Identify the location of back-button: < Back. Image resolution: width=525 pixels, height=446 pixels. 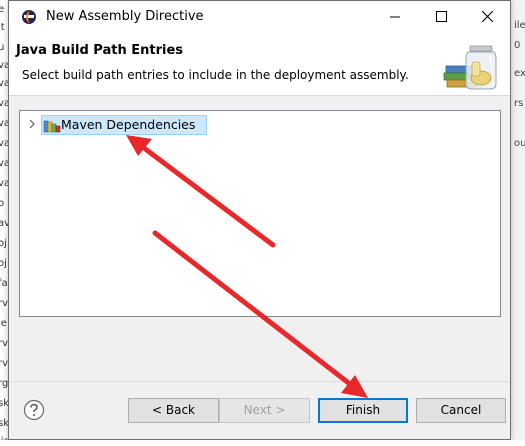
(173, 410).